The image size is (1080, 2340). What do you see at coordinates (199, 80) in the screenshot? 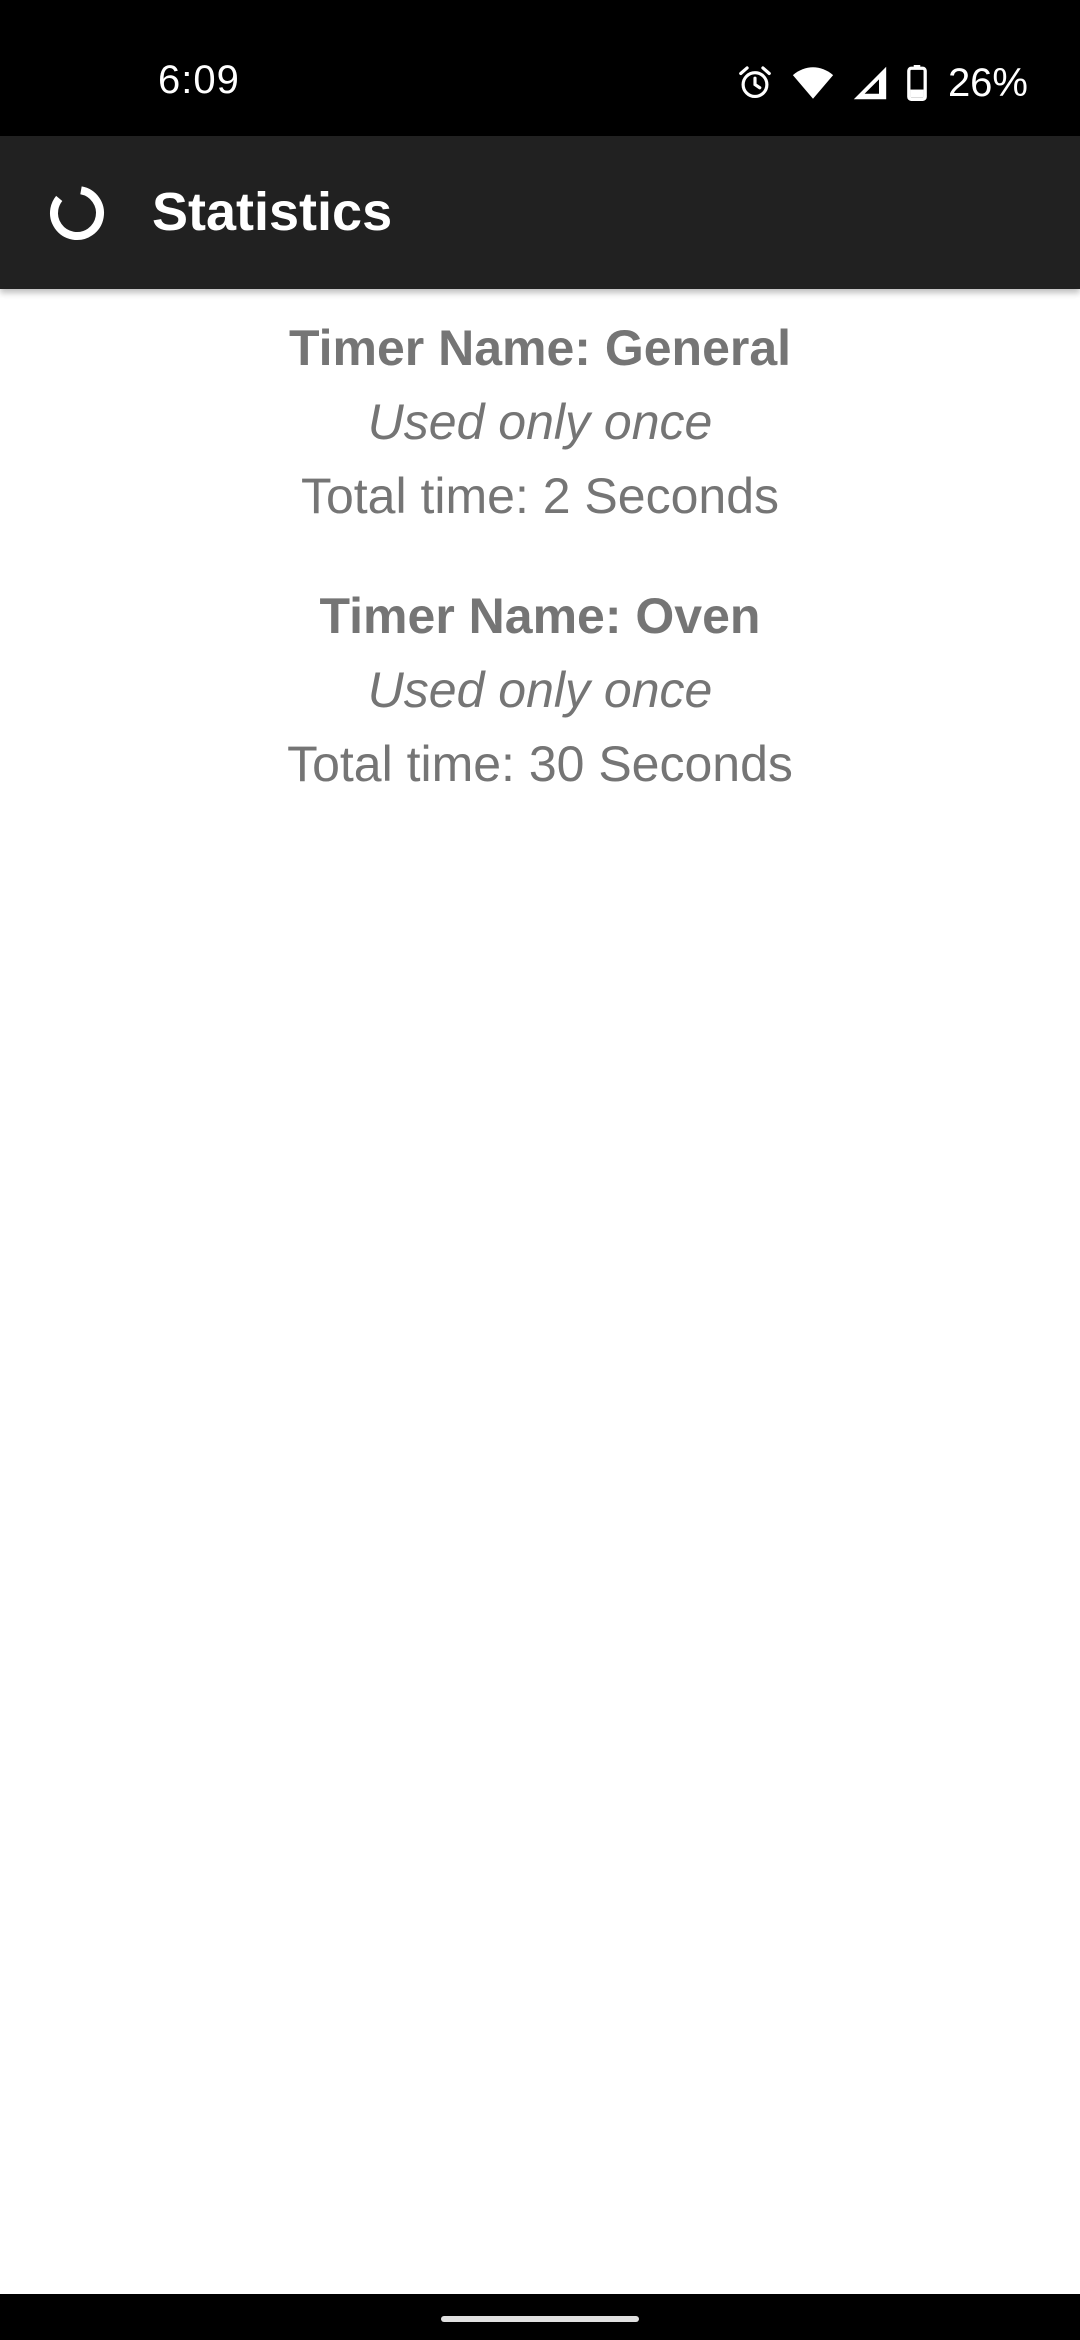
I see `status-time: 6:09` at bounding box center [199, 80].